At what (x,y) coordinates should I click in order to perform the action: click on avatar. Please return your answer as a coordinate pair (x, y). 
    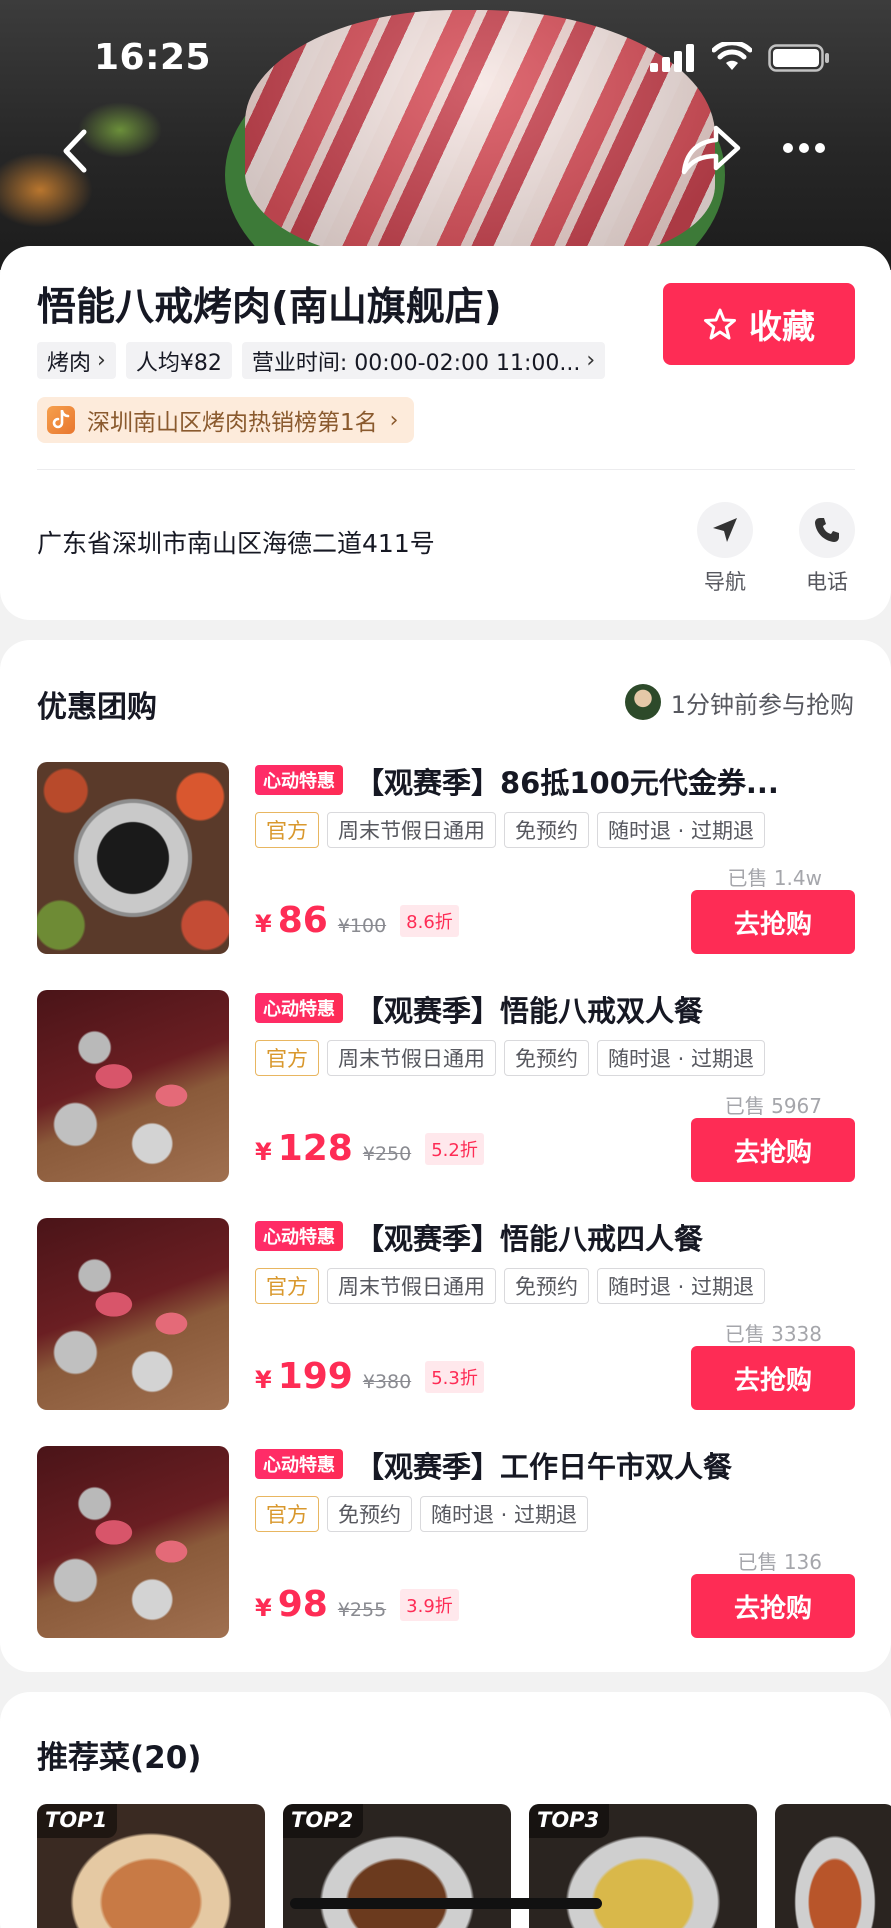
    Looking at the image, I should click on (642, 702).